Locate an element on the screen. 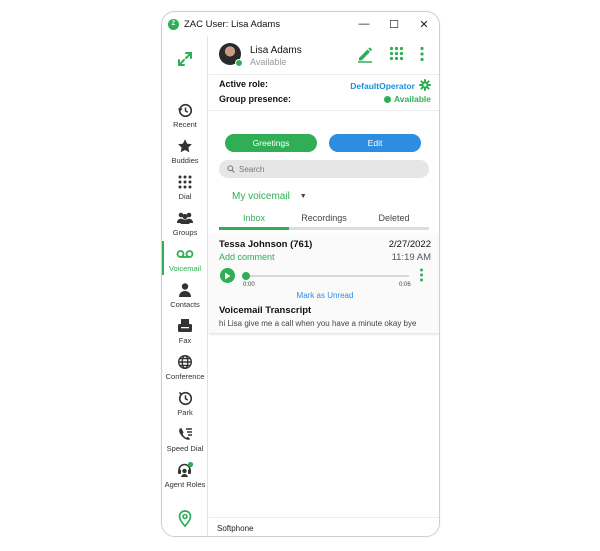 This screenshot has width=600, height=551. app-logo-text: Z is located at coordinates (173, 24).